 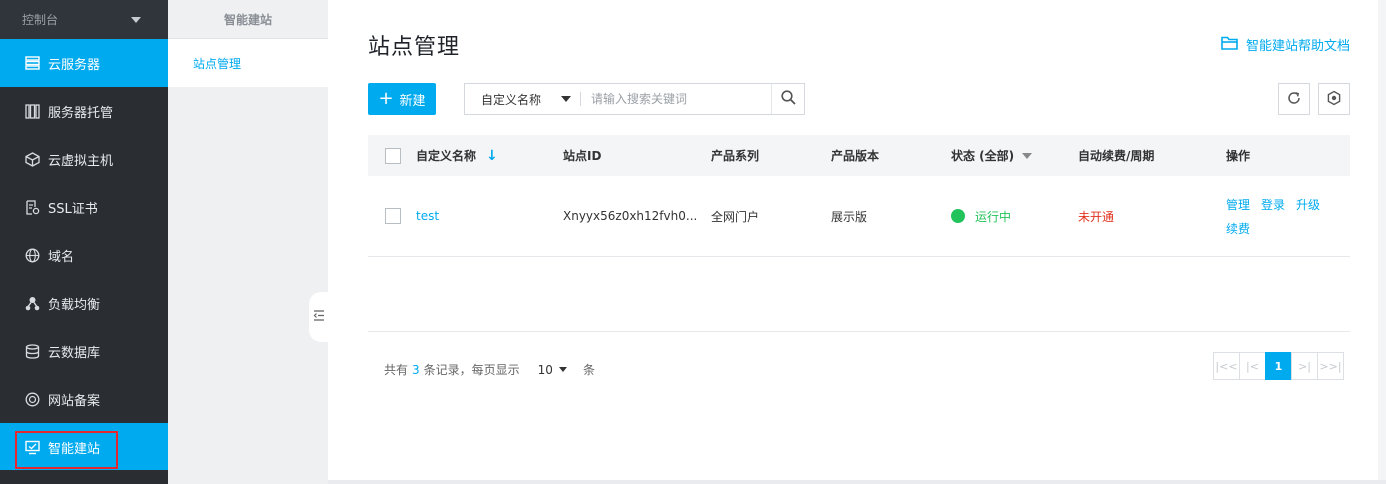 I want to click on upgrade-link: 升级, so click(x=1308, y=204).